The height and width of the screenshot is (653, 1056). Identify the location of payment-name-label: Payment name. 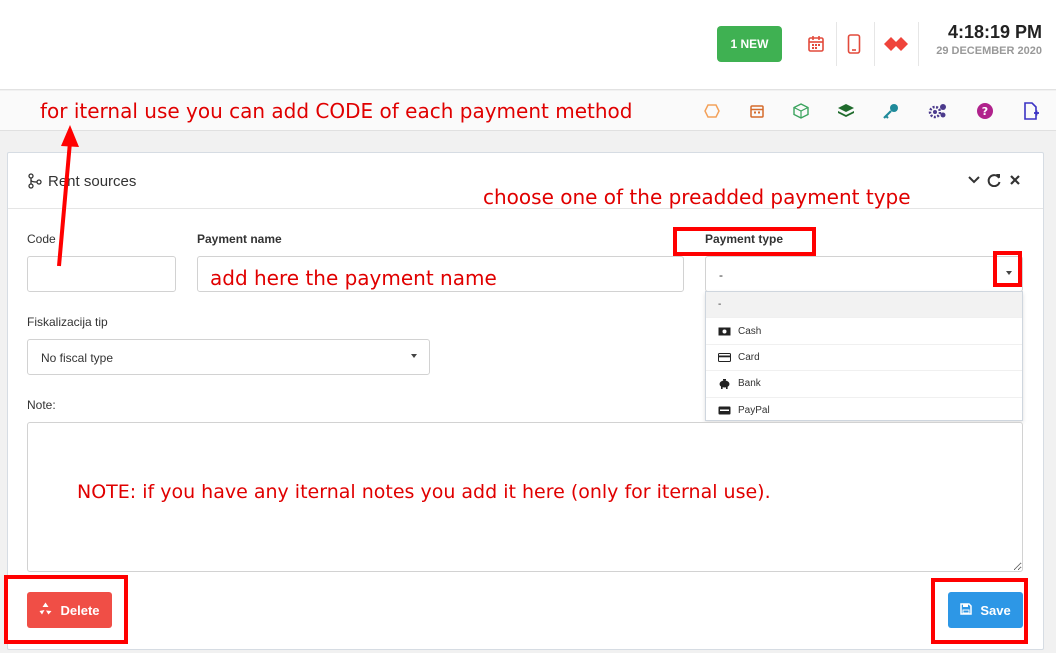
(239, 239).